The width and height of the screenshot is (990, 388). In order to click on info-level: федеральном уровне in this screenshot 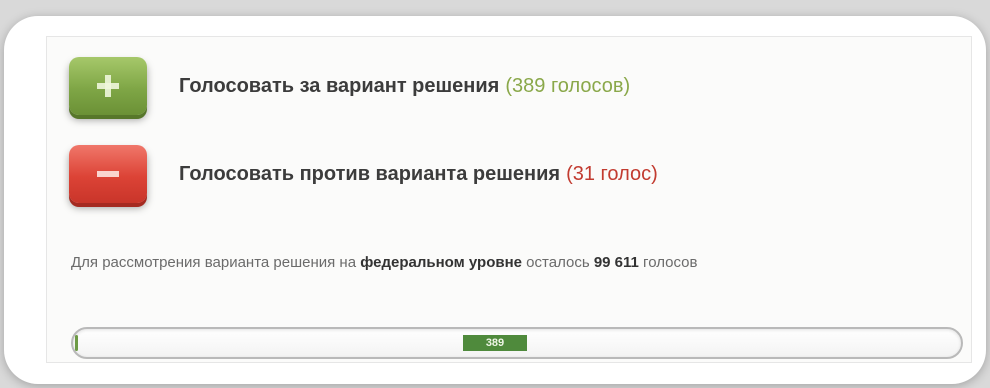, I will do `click(441, 262)`.